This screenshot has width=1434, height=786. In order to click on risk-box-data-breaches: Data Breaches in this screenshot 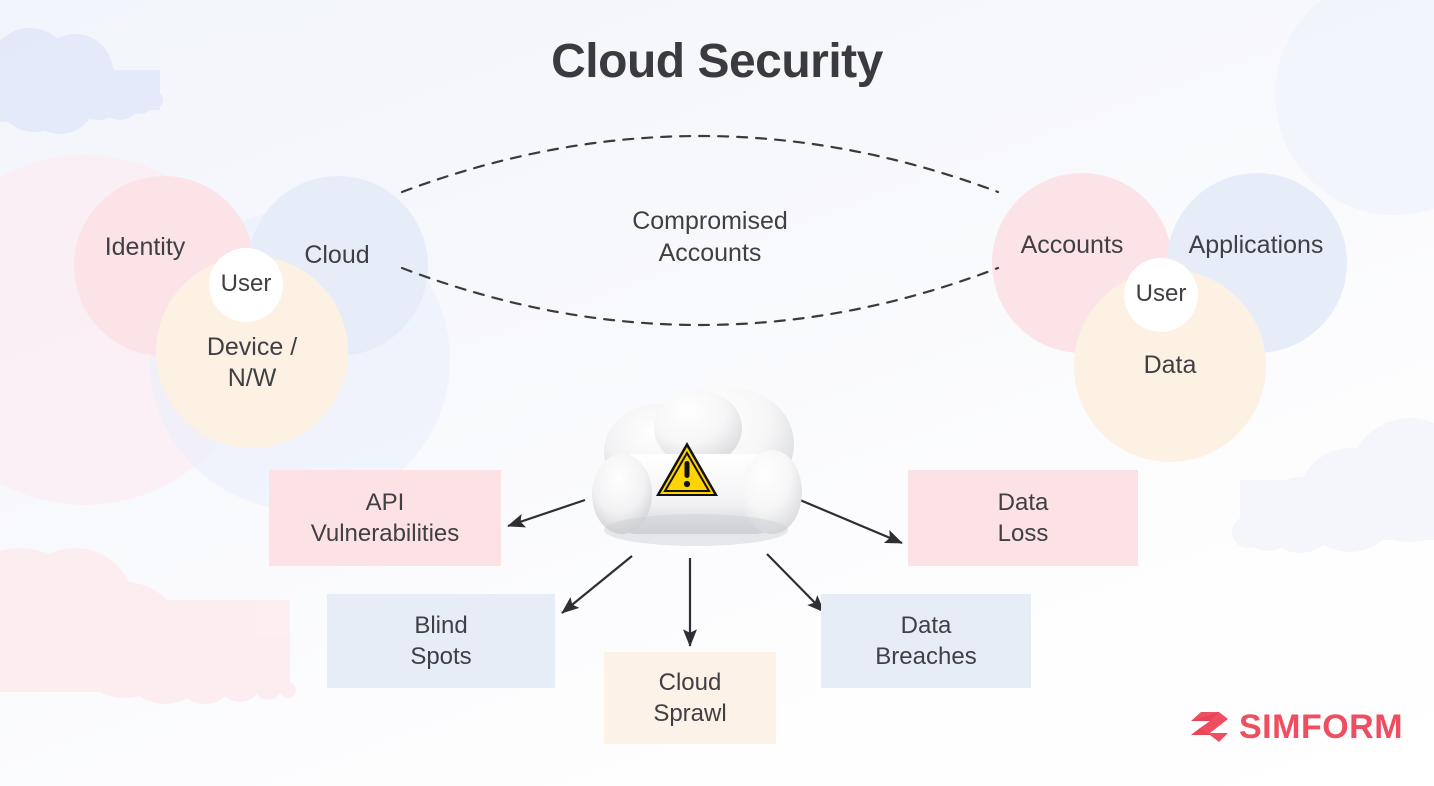, I will do `click(926, 641)`.